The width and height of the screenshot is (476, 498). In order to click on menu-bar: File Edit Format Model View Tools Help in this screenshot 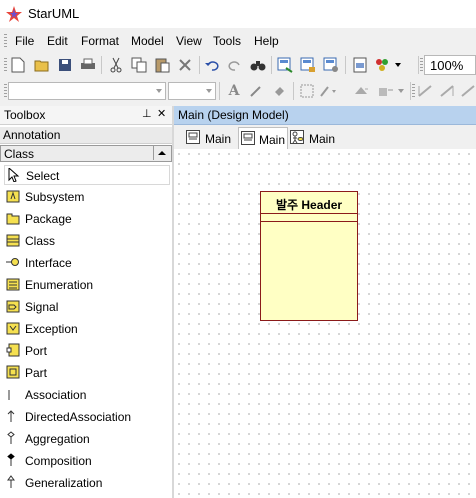, I will do `click(238, 41)`.